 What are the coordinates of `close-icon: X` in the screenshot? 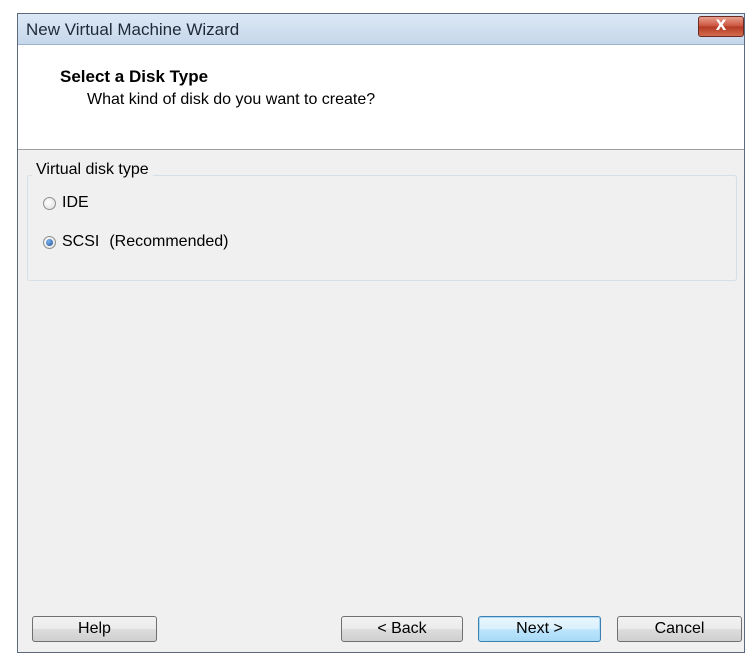 It's located at (721, 26).